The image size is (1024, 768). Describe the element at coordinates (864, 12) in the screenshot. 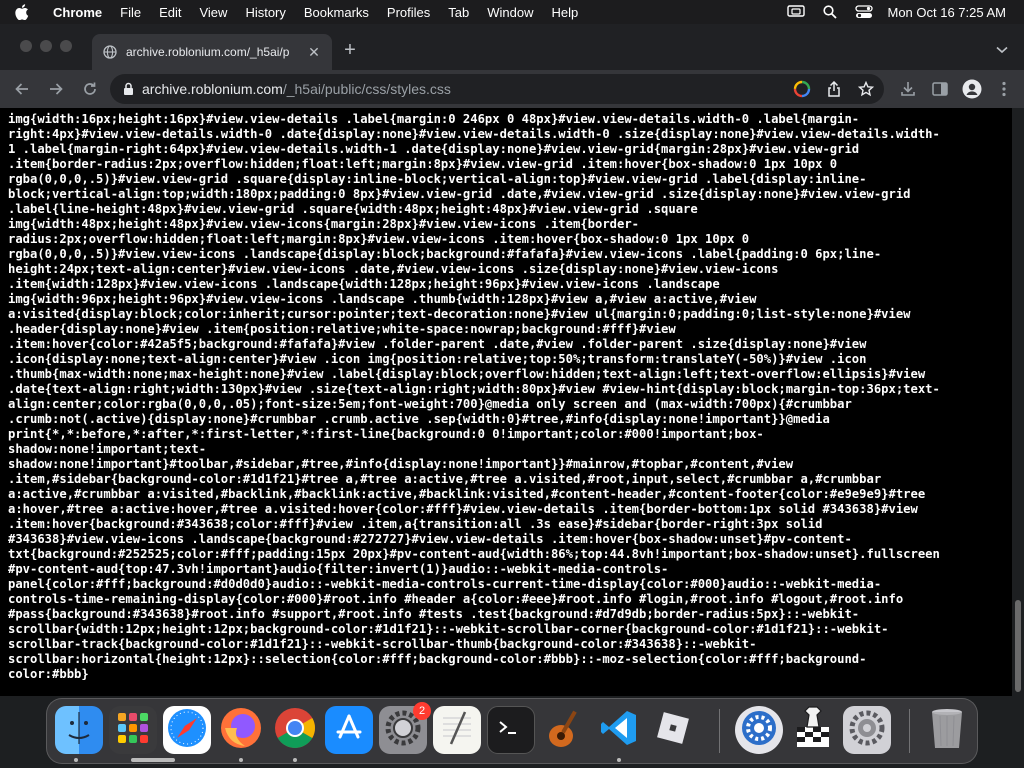

I see `control-center-icon` at that location.